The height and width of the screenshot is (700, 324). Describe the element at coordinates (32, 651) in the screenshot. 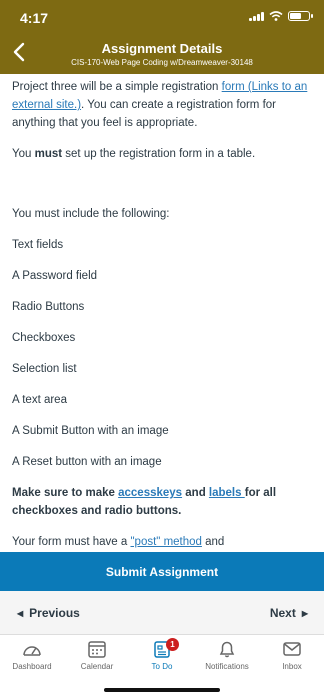

I see `dashboard-icon` at that location.